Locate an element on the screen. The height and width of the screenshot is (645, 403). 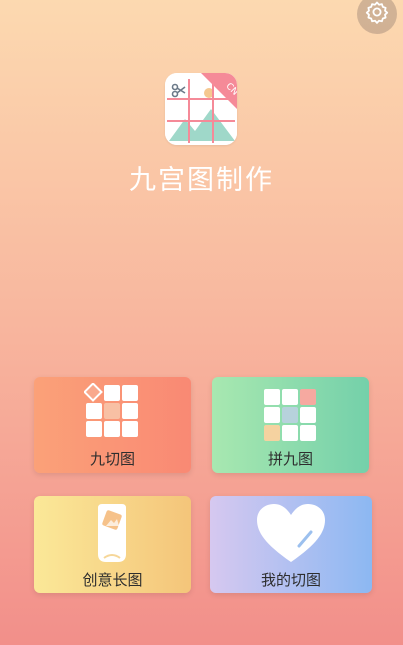
app-title: 九宫图制作 is located at coordinates (201, 180).